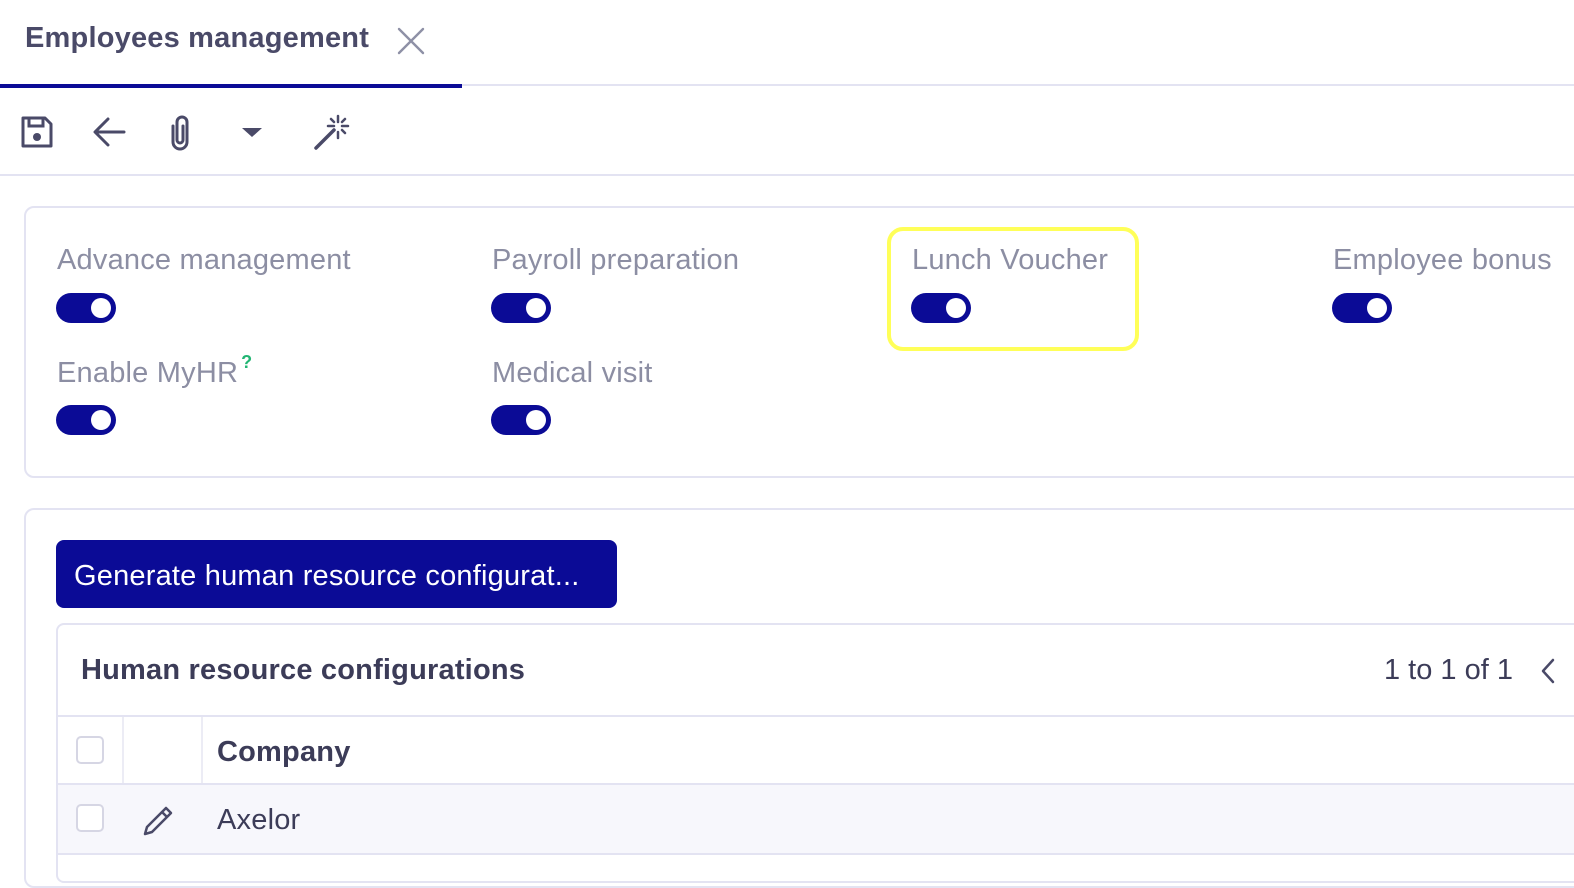  I want to click on field-advance-management: Advance management, so click(204, 260).